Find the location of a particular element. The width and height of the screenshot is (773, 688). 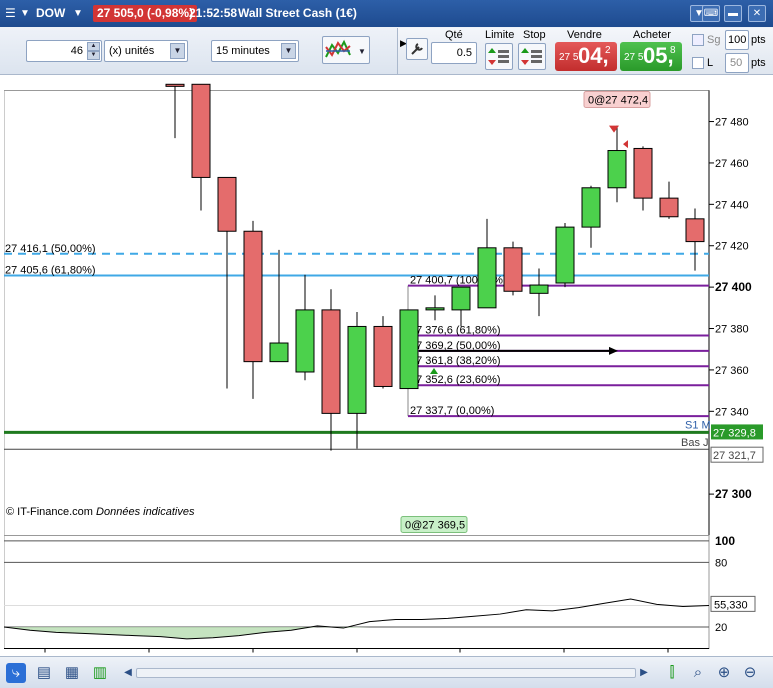

spin-up-icon: ▲ is located at coordinates (93, 46).